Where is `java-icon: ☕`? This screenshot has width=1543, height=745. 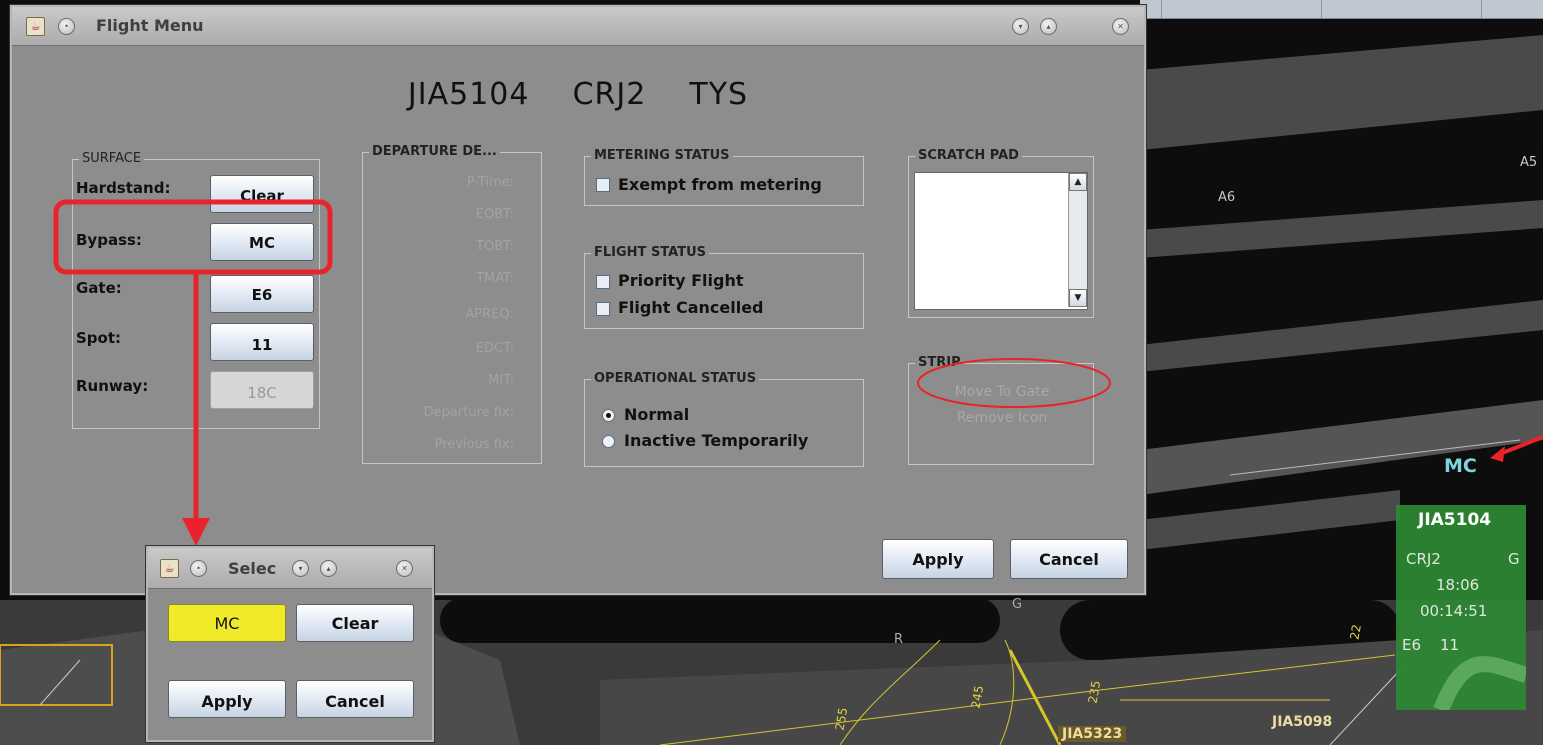
java-icon: ☕ is located at coordinates (35, 26).